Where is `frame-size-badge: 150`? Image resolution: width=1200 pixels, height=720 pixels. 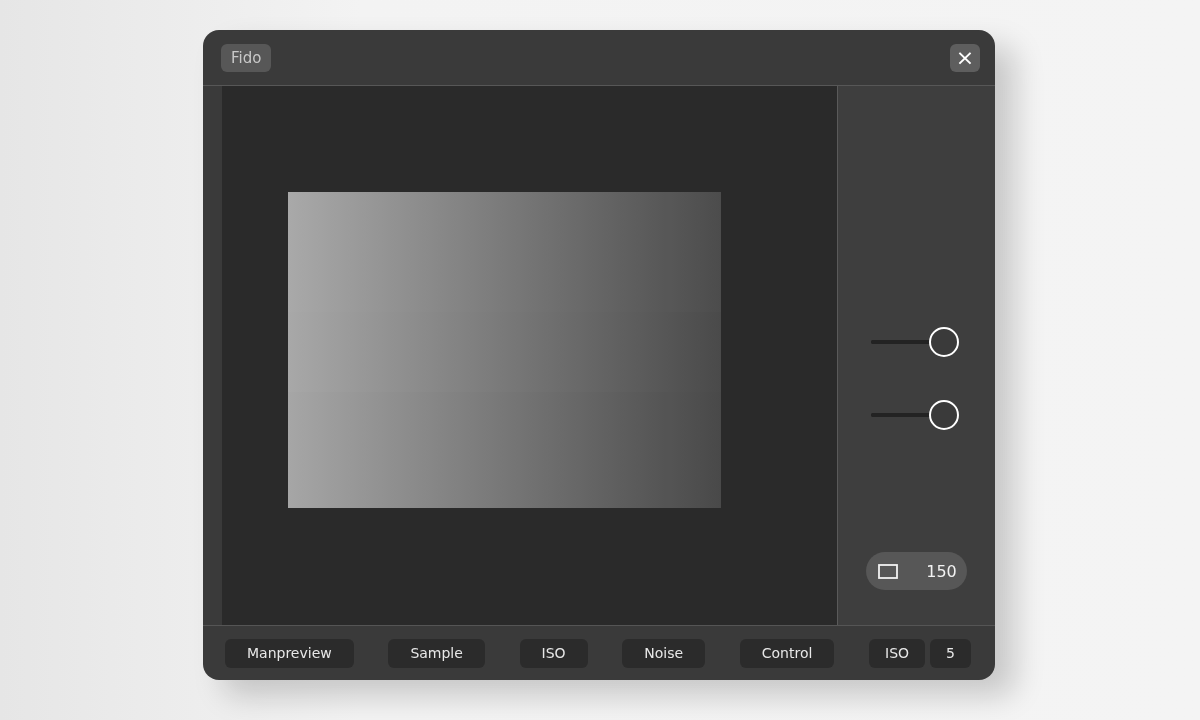 frame-size-badge: 150 is located at coordinates (916, 571).